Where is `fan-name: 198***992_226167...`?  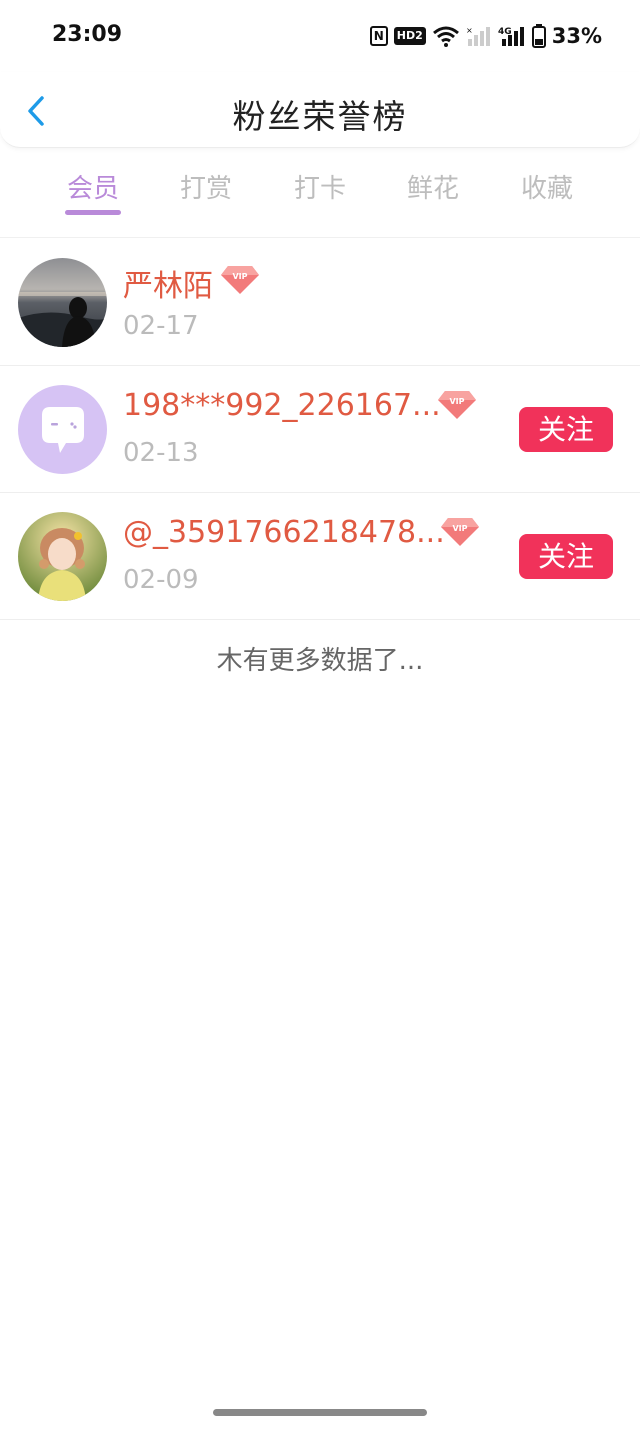 fan-name: 198***992_226167... is located at coordinates (282, 405).